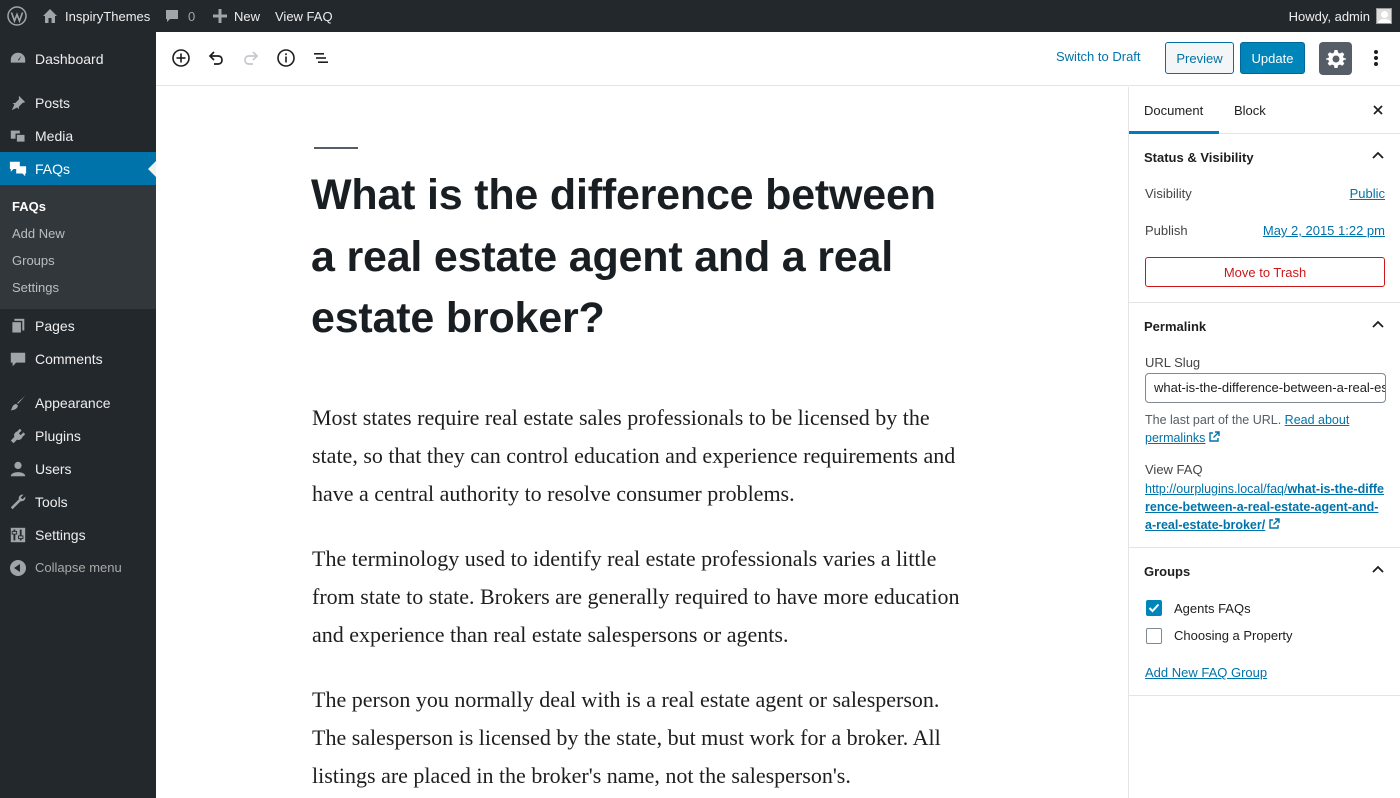 The height and width of the screenshot is (798, 1400). I want to click on switch-to-draft-button: Switch to Draft, so click(1098, 56).